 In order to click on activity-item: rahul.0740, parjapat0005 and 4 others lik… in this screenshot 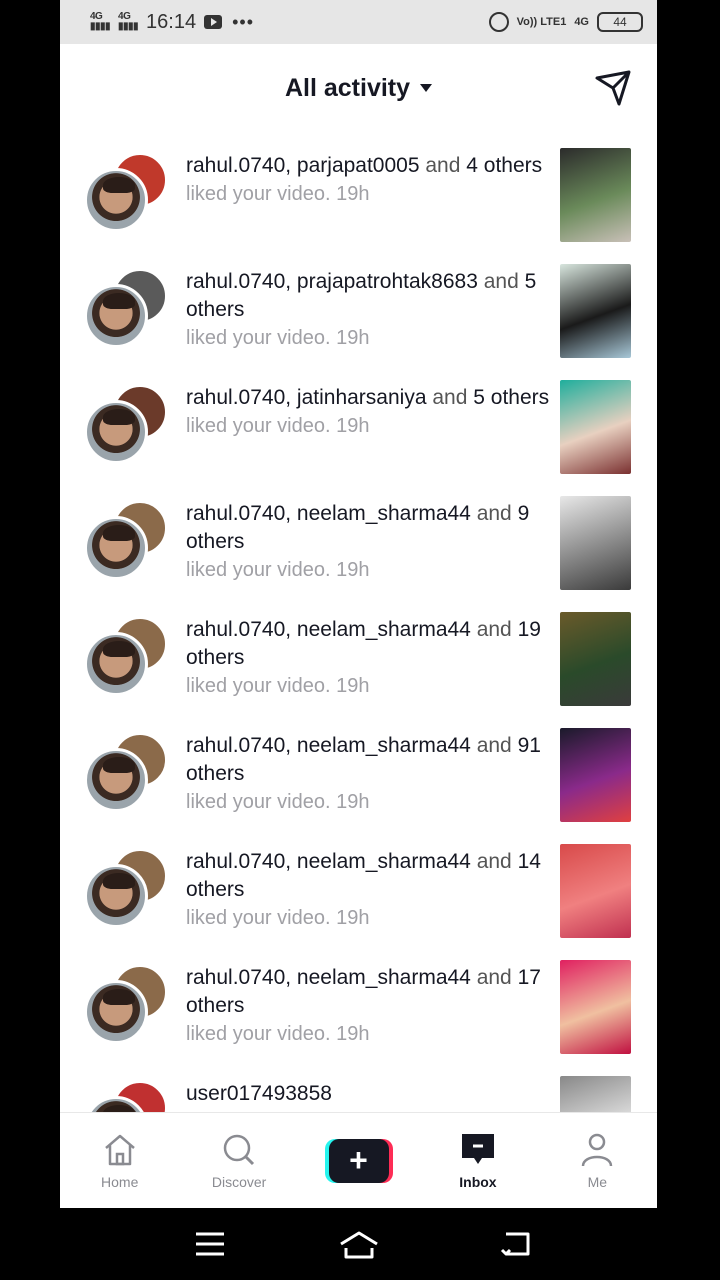, I will do `click(358, 190)`.